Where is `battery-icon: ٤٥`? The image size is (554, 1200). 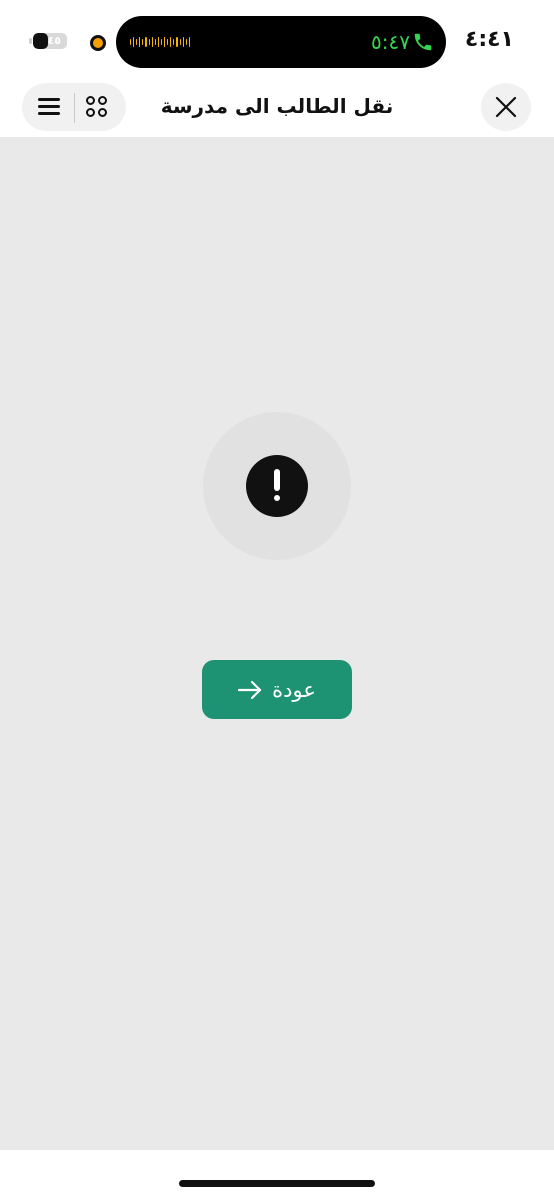
battery-icon: ٤٥ is located at coordinates (50, 41).